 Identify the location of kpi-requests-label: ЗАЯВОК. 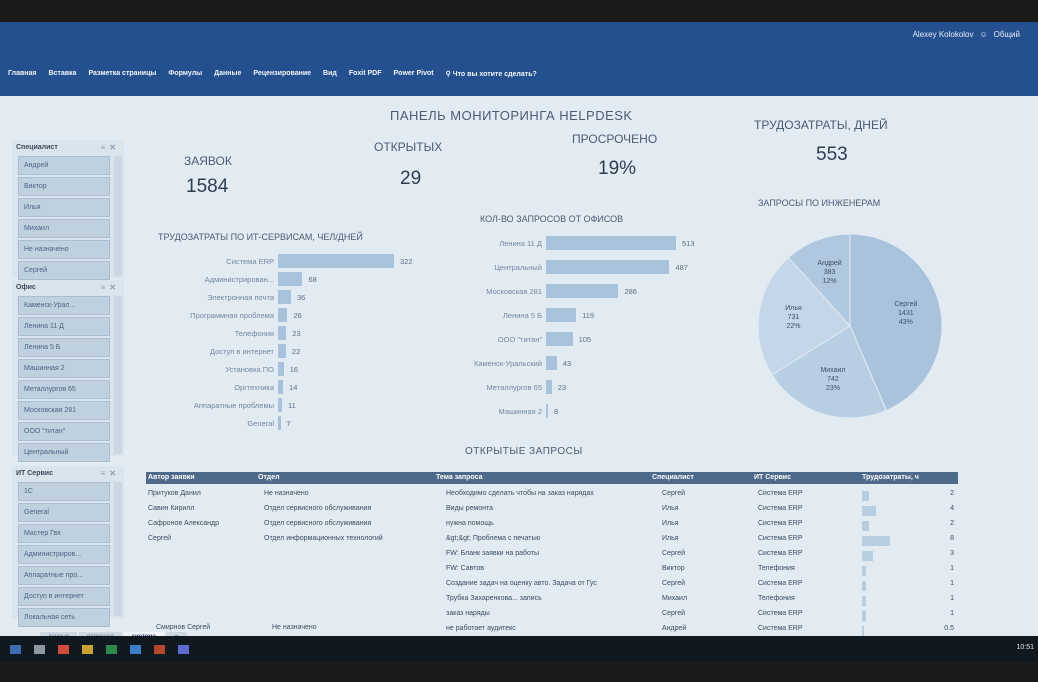
(208, 161).